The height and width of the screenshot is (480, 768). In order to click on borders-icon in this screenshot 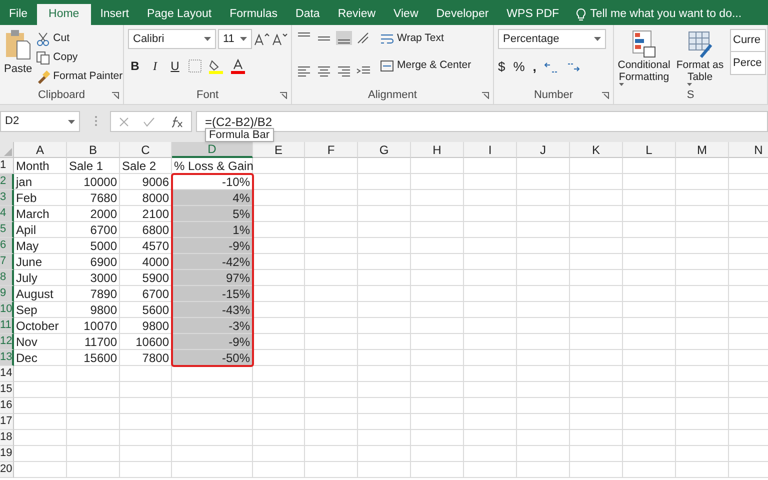, I will do `click(195, 66)`.